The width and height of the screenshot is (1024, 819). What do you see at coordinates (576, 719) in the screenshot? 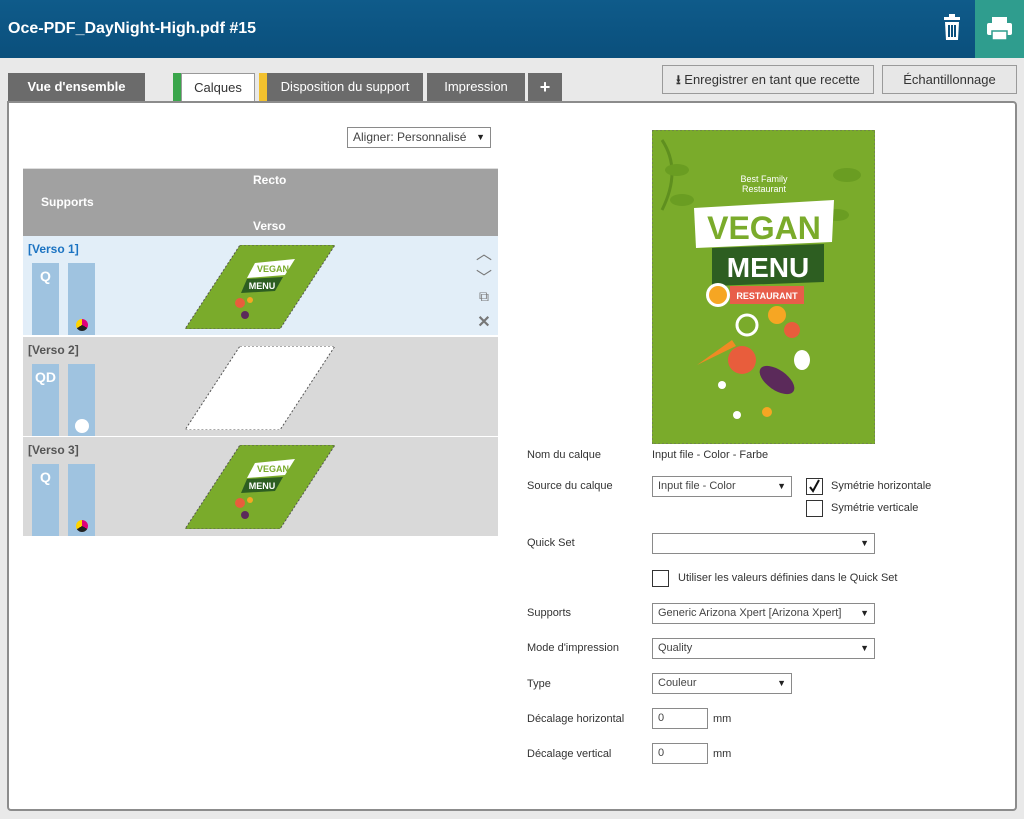
I see `h-offset-label: Décalage horizontal` at bounding box center [576, 719].